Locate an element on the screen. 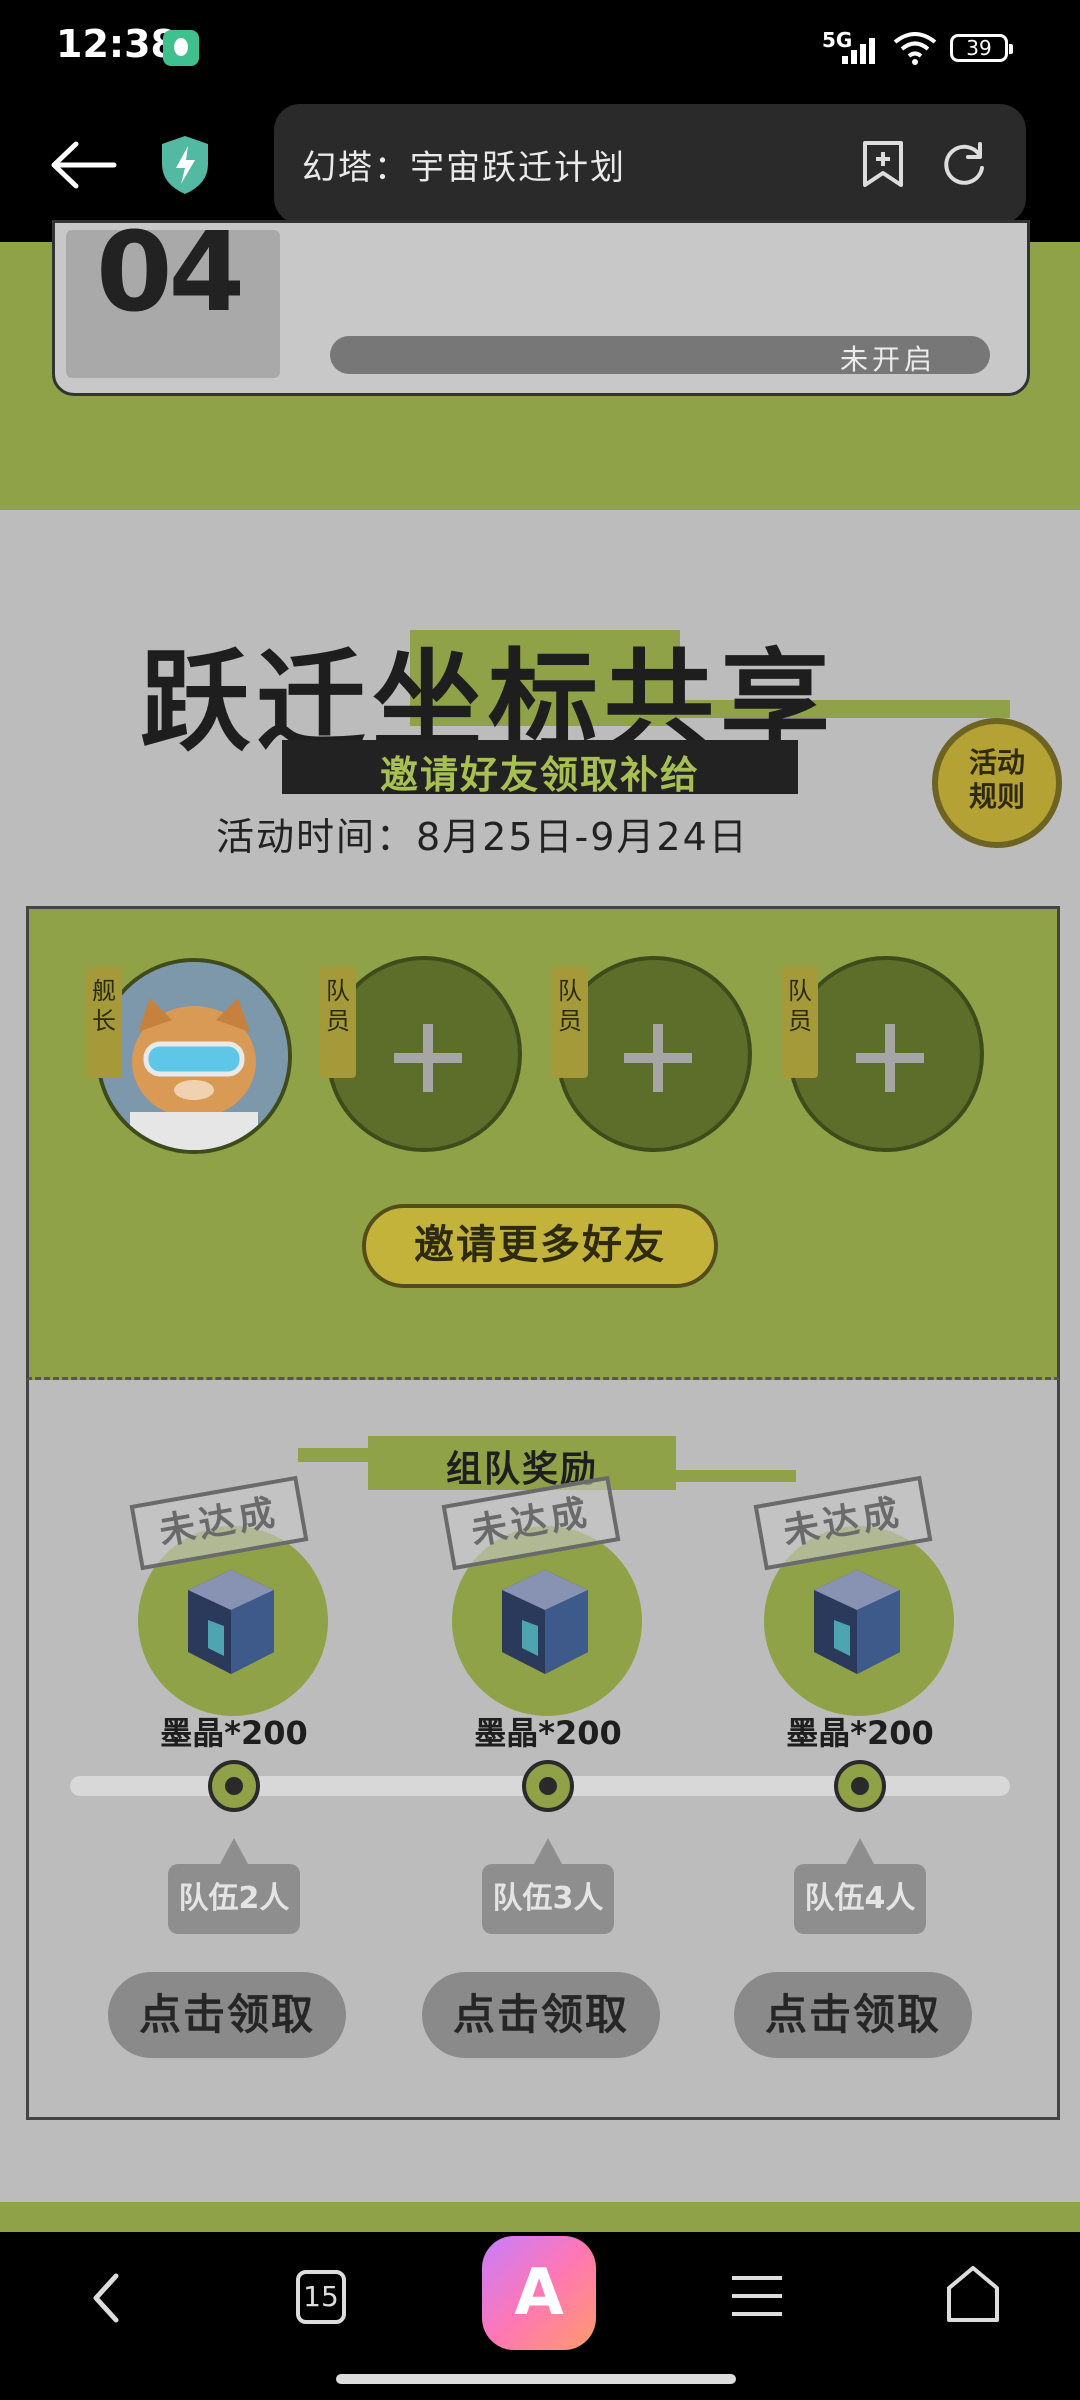 The image size is (1080, 2400). rules-button: 活动 规则 is located at coordinates (997, 783).